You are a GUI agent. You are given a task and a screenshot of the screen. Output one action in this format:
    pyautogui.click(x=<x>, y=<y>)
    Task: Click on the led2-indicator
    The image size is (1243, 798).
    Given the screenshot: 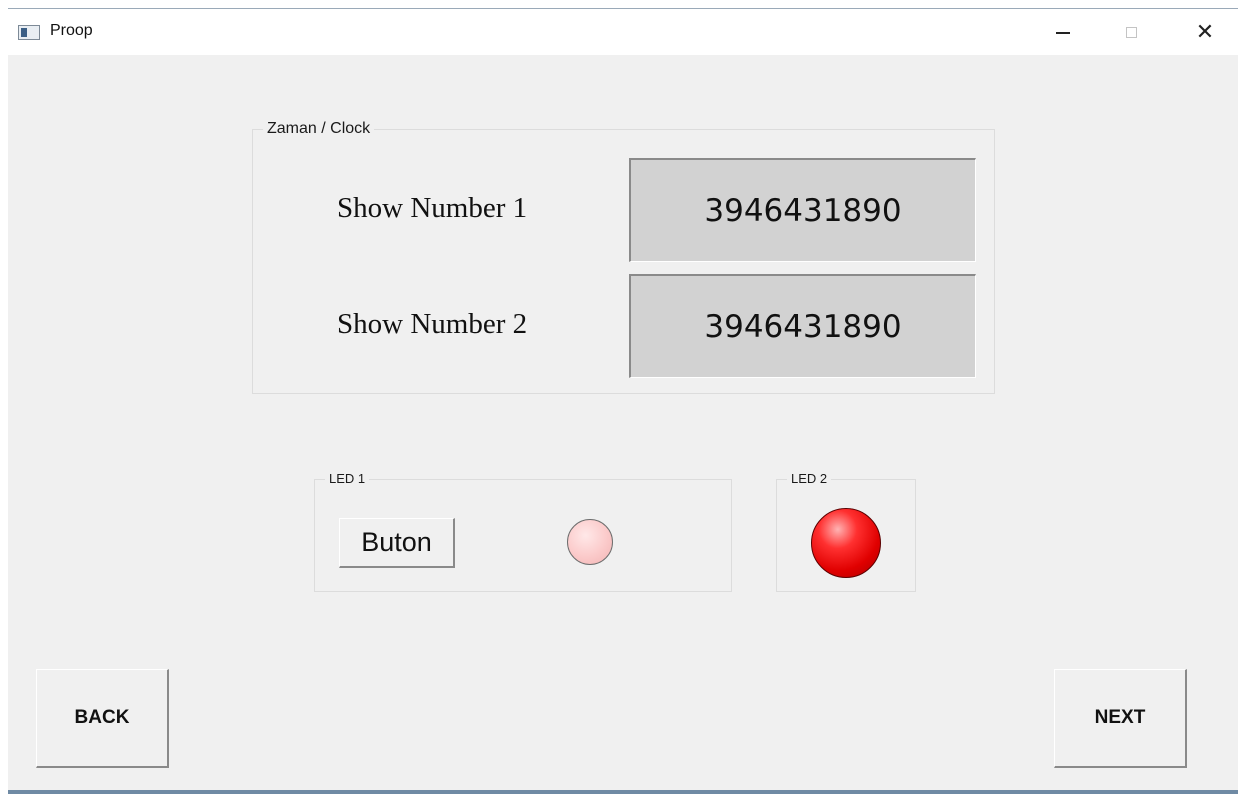 What is the action you would take?
    pyautogui.click(x=846, y=543)
    